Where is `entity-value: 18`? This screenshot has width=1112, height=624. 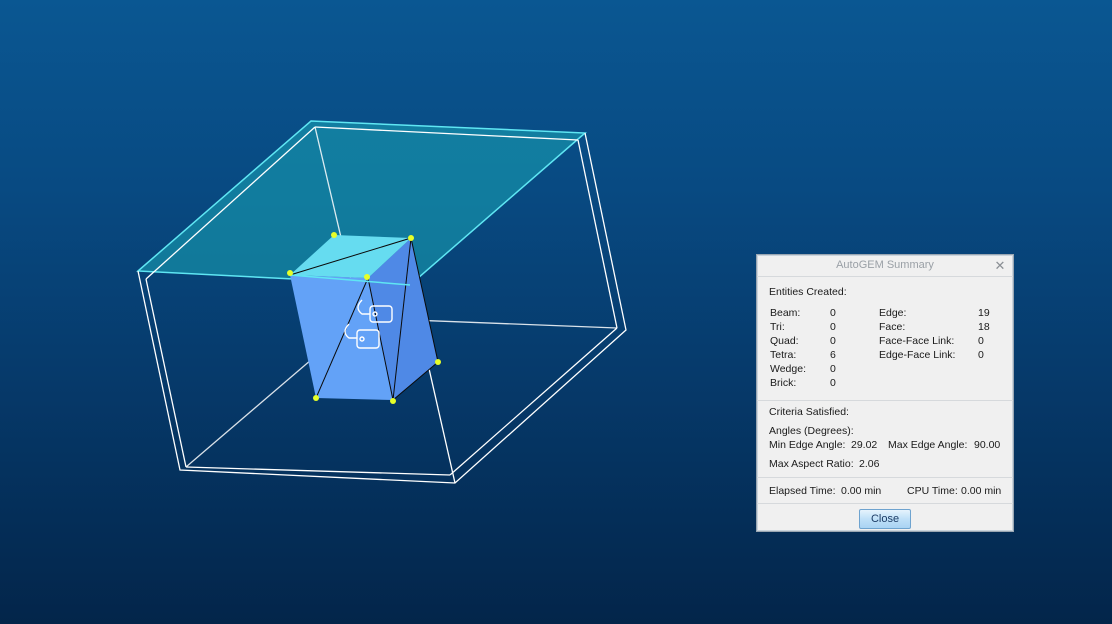
entity-value: 18 is located at coordinates (984, 327).